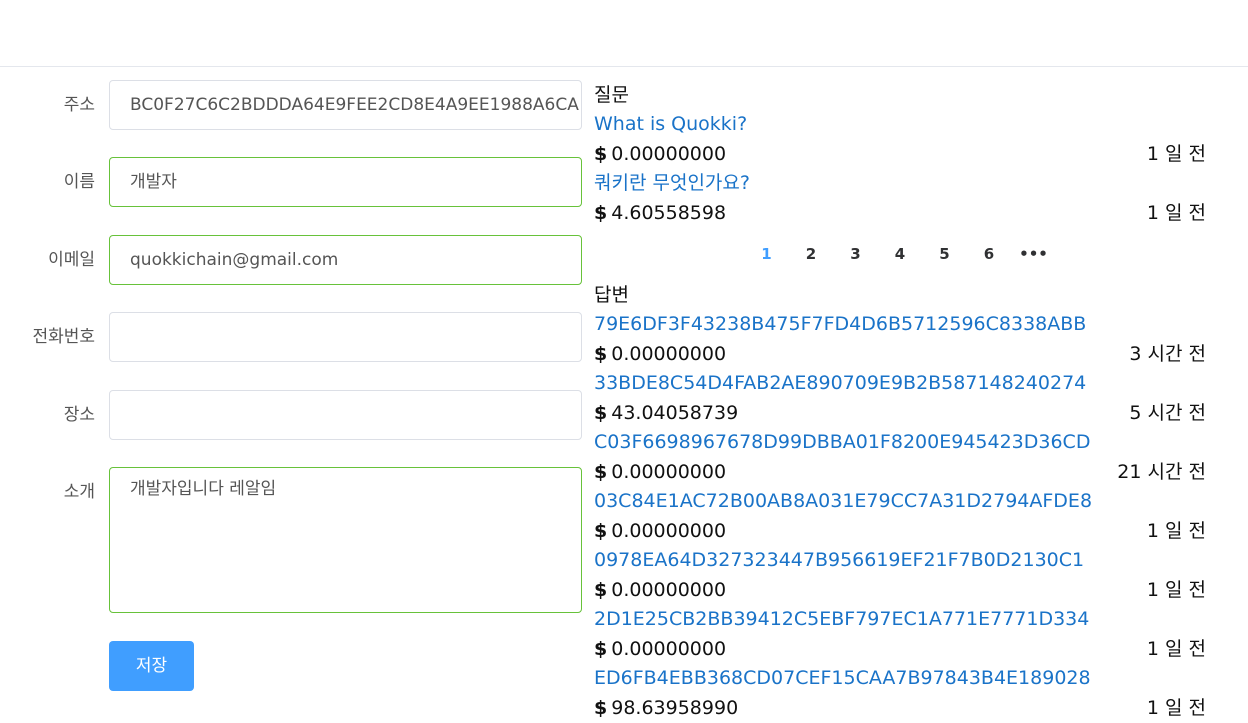  Describe the element at coordinates (611, 95) in the screenshot. I see `questions-title: 질문` at that location.